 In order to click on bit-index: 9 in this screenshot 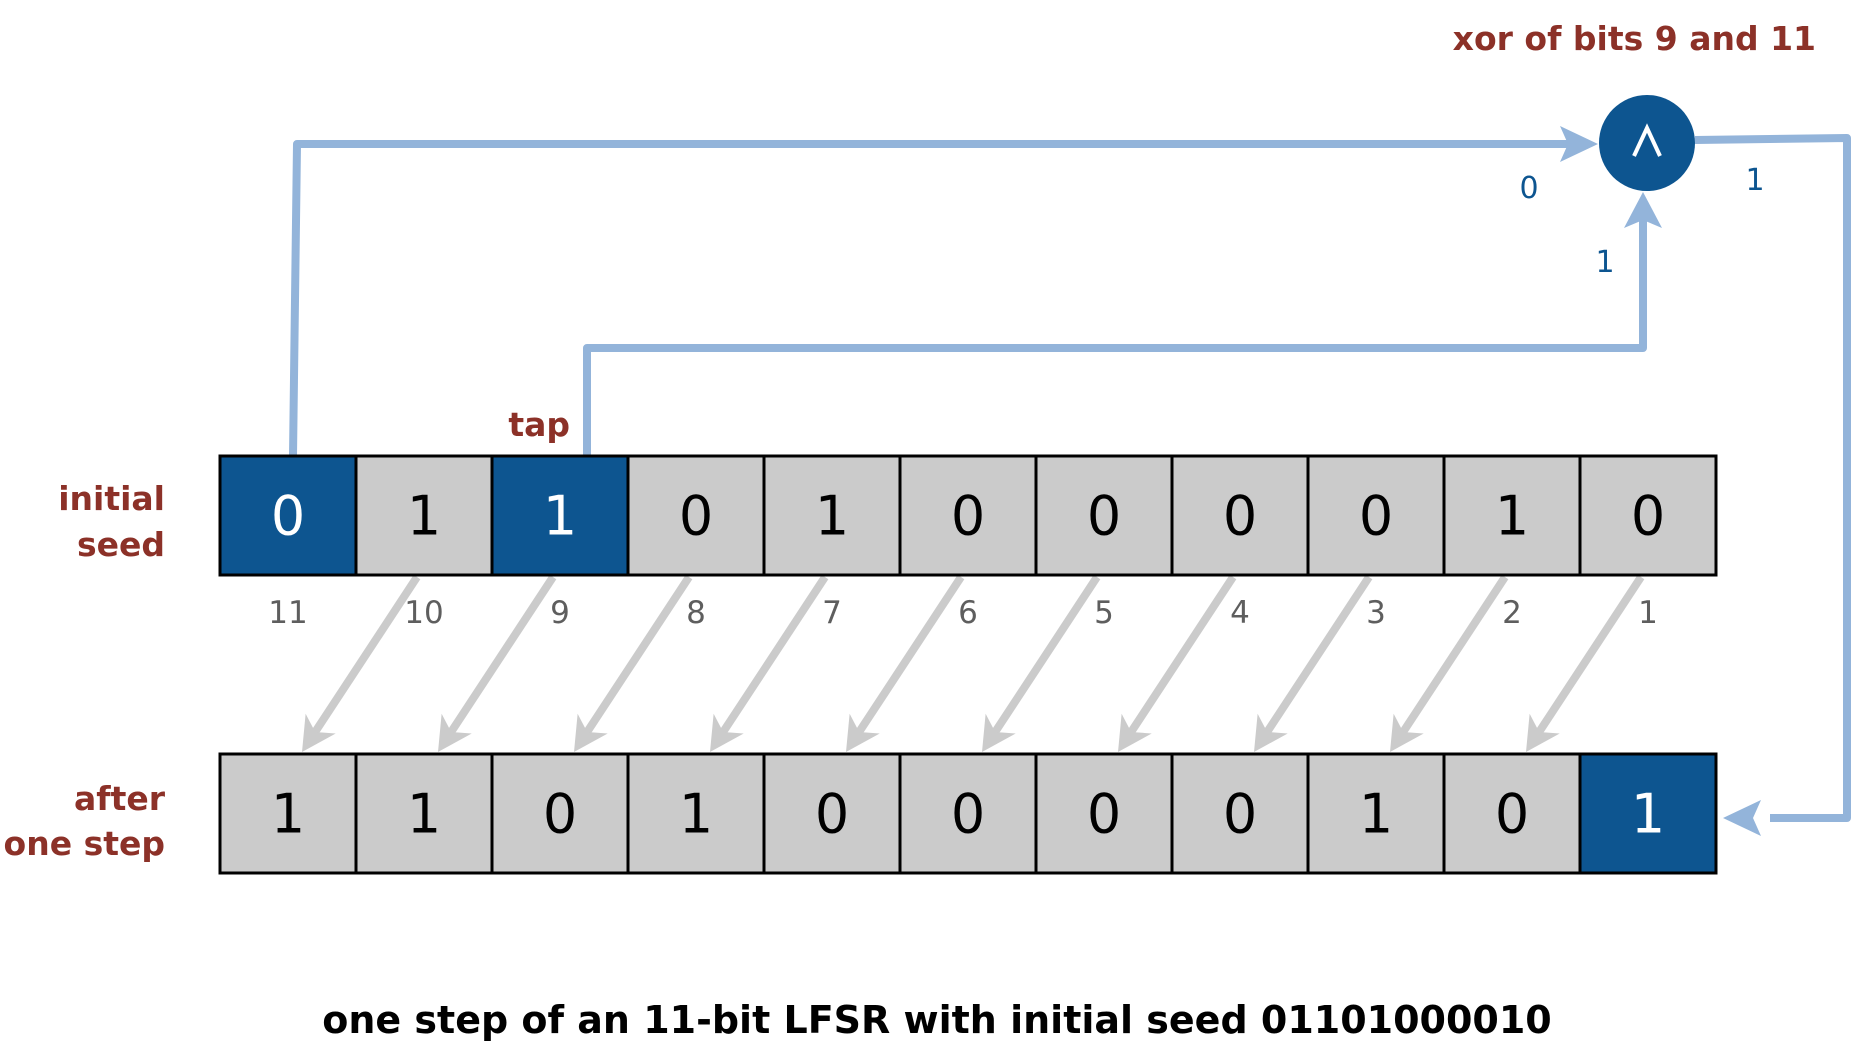, I will do `click(560, 613)`.